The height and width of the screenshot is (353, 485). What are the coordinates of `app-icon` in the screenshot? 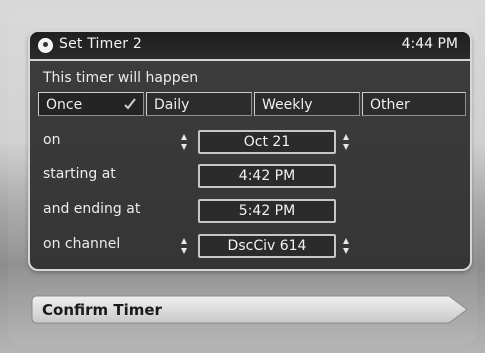 It's located at (45, 45).